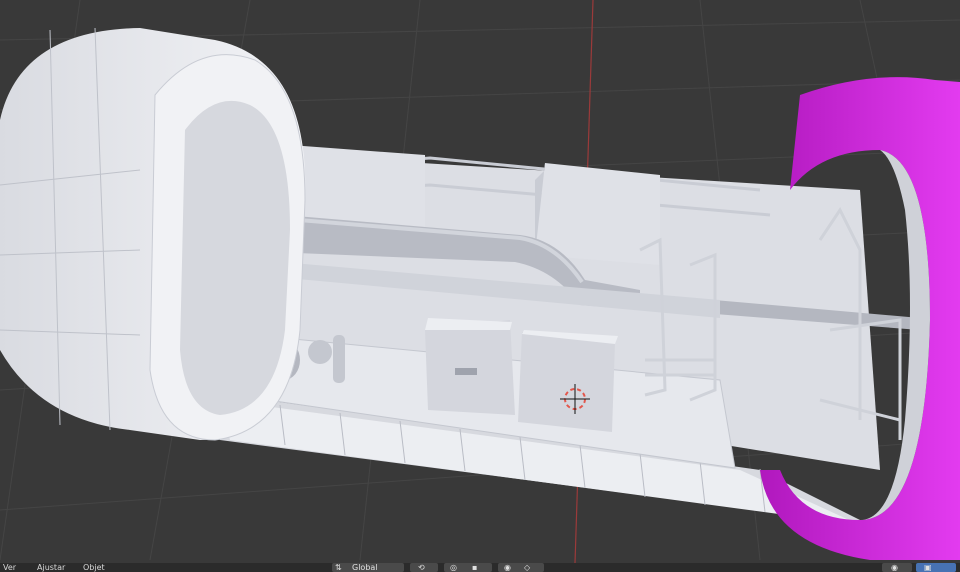  What do you see at coordinates (9, 567) in the screenshot?
I see `menu-view: Ver` at bounding box center [9, 567].